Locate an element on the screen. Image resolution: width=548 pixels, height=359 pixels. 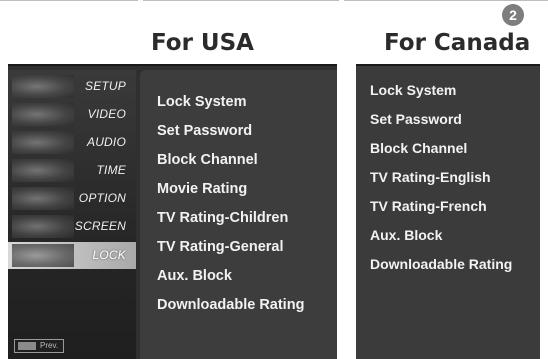
menu-item-tv-rating-french: TV Rating-French is located at coordinates (441, 210).